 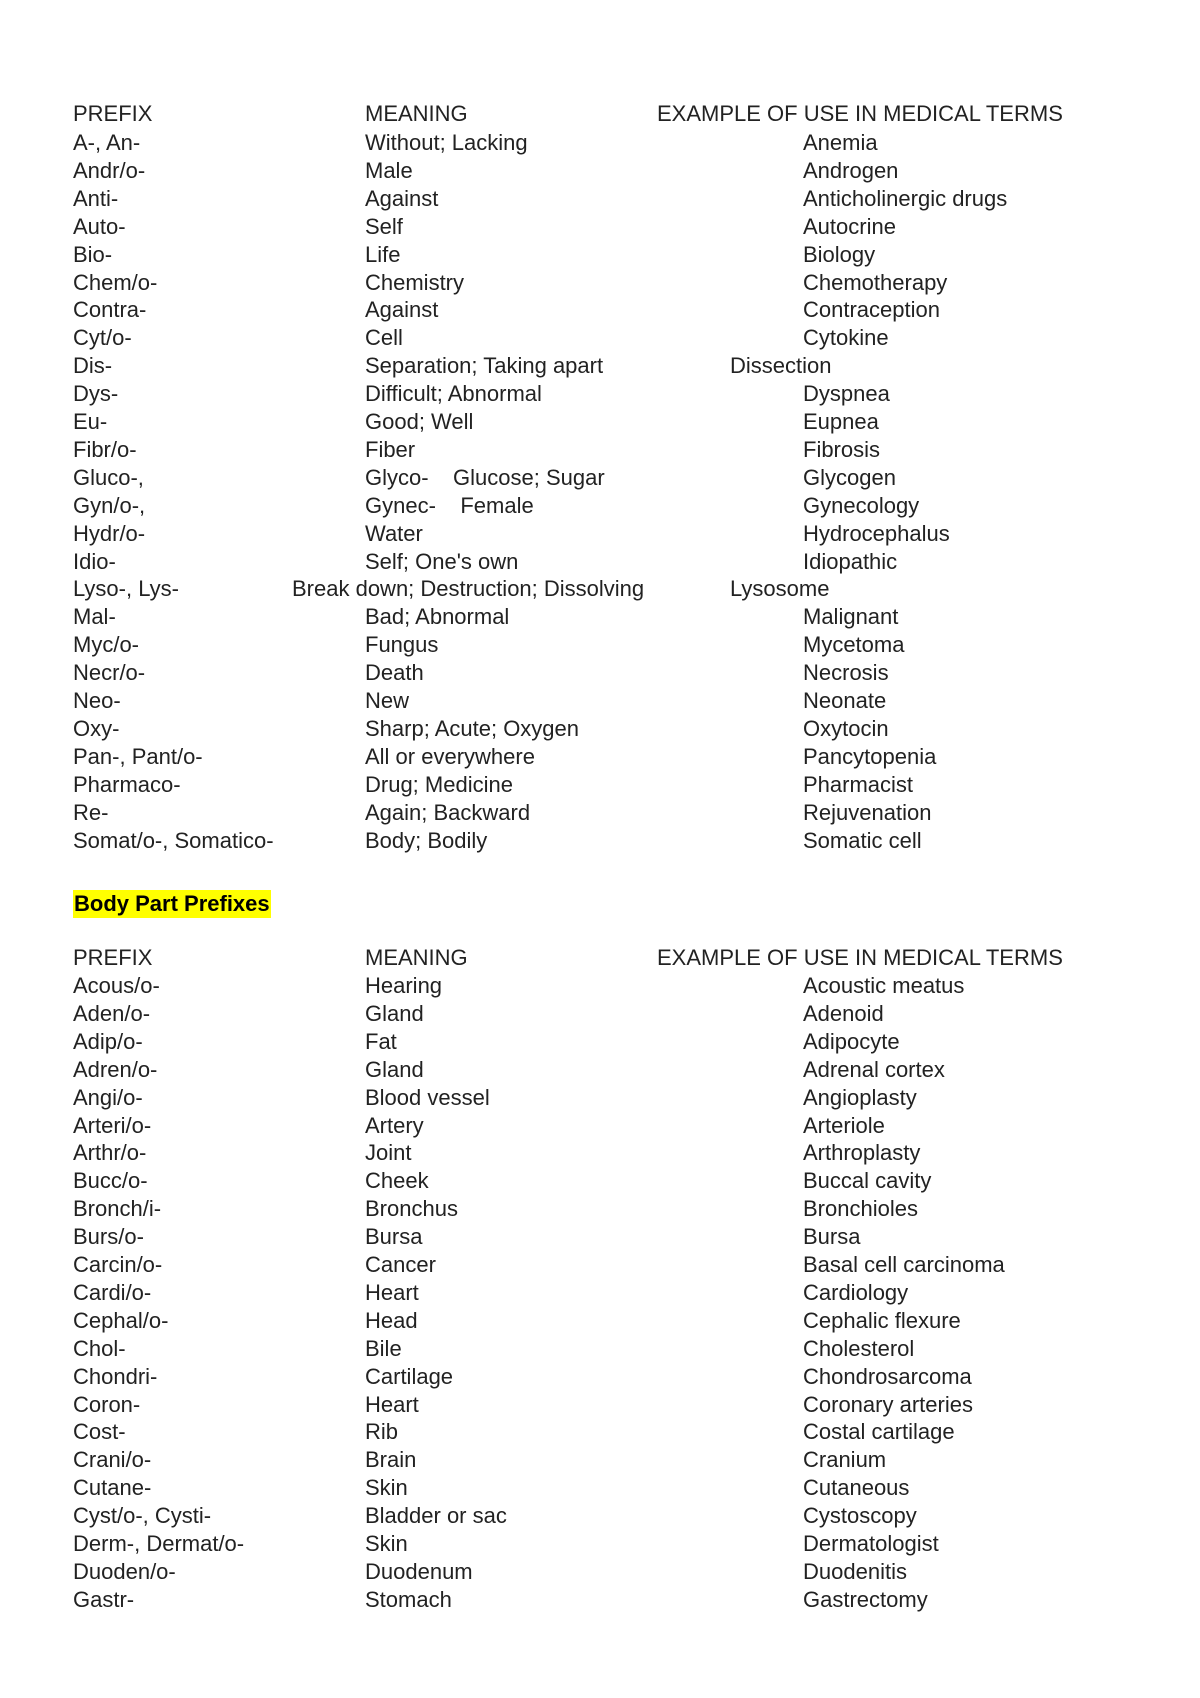 What do you see at coordinates (600, 1181) in the screenshot?
I see `table-row: Bucc/o- Cheek Buccal cavity` at bounding box center [600, 1181].